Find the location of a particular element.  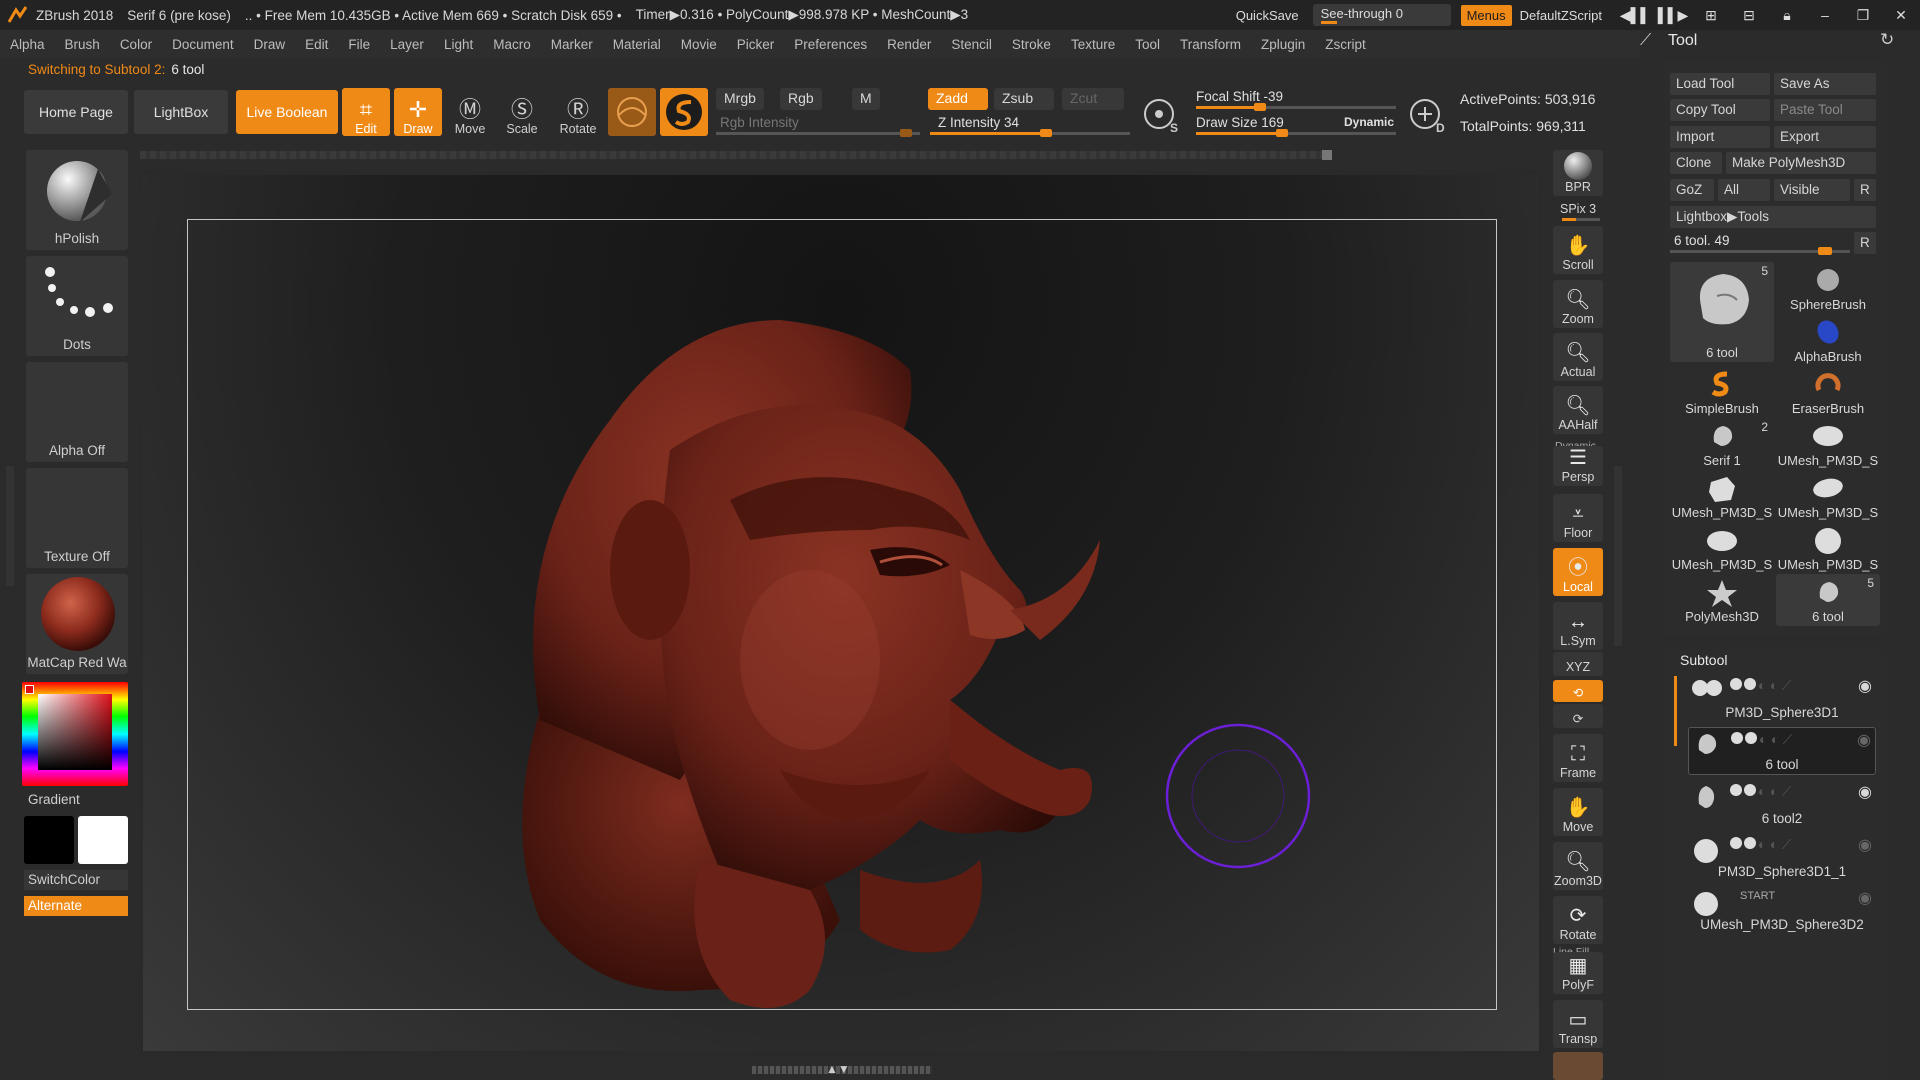

draw-button: ✛ Draw is located at coordinates (418, 112).